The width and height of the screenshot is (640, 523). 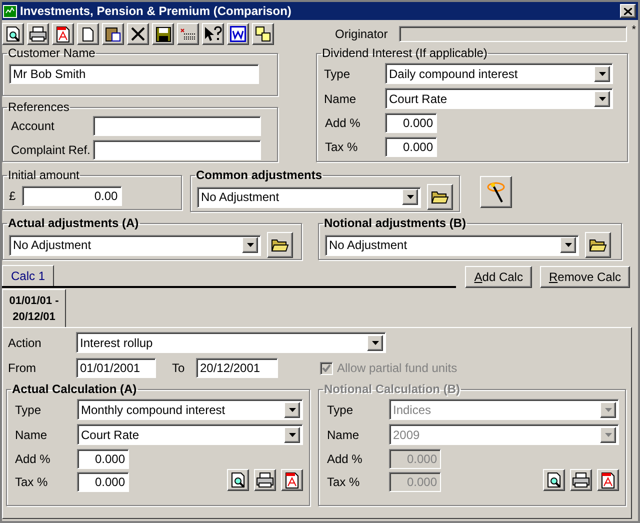 What do you see at coordinates (72, 196) in the screenshot?
I see `input-field: 0.00` at bounding box center [72, 196].